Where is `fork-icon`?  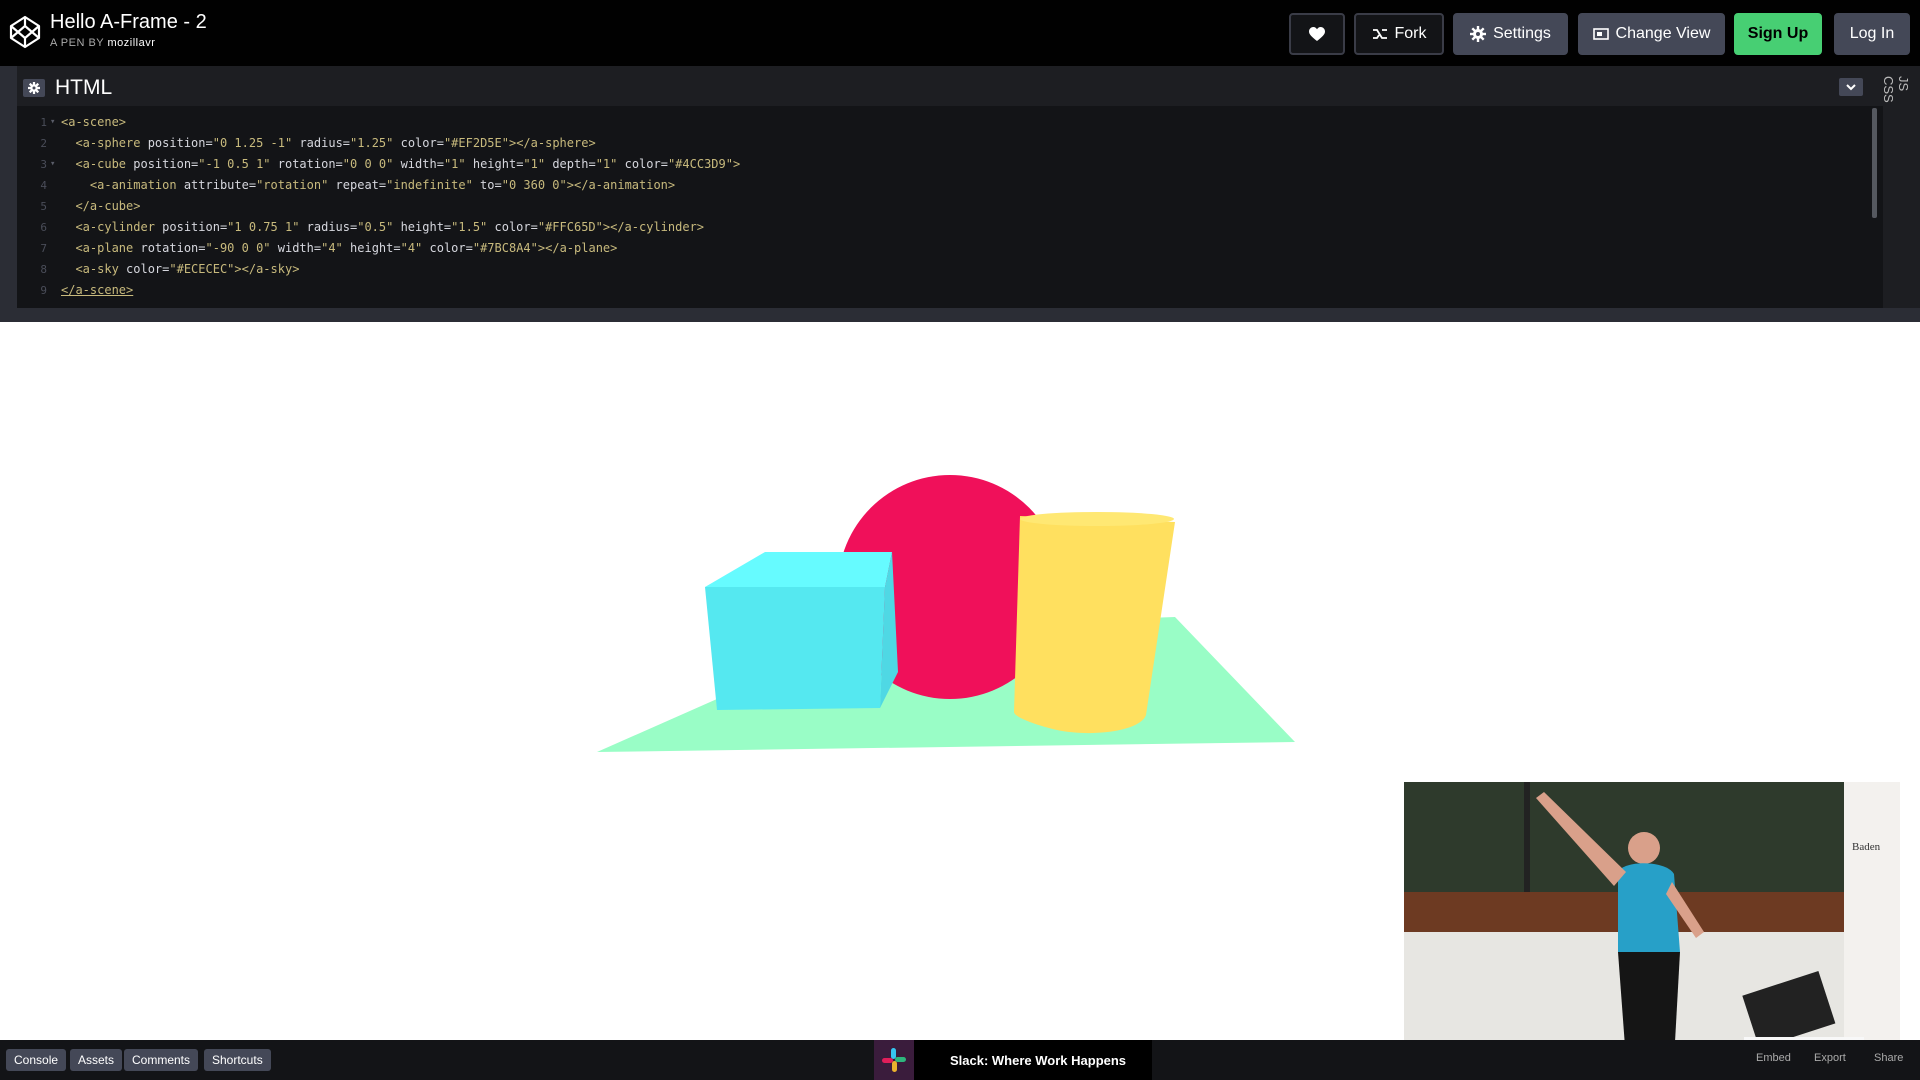
fork-icon is located at coordinates (1379, 34).